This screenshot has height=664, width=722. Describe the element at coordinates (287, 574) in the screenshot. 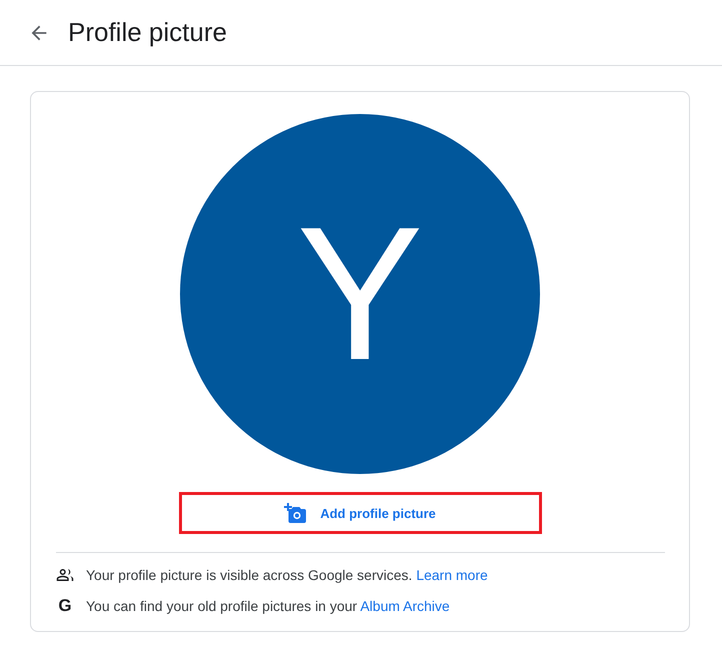

I see `note-text: Your profile picture is visible across Google services. Learn more` at that location.